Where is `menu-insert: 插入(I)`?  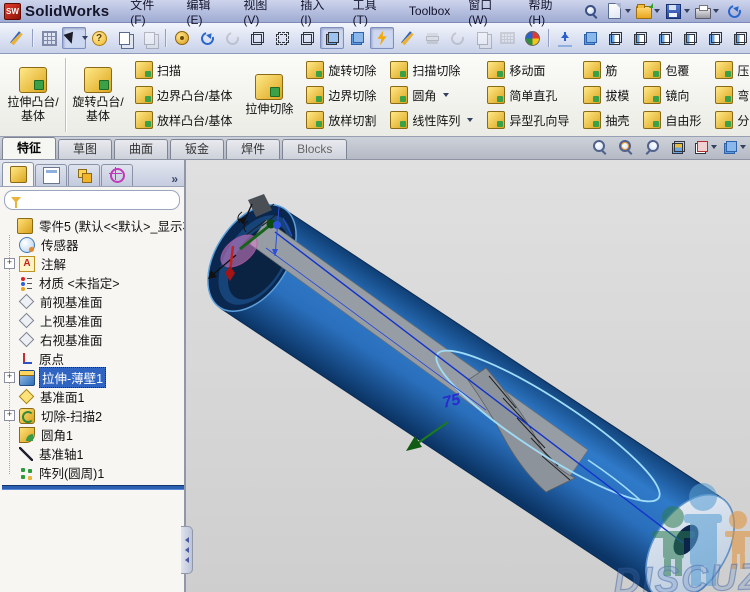 menu-insert: 插入(I) is located at coordinates (317, 14).